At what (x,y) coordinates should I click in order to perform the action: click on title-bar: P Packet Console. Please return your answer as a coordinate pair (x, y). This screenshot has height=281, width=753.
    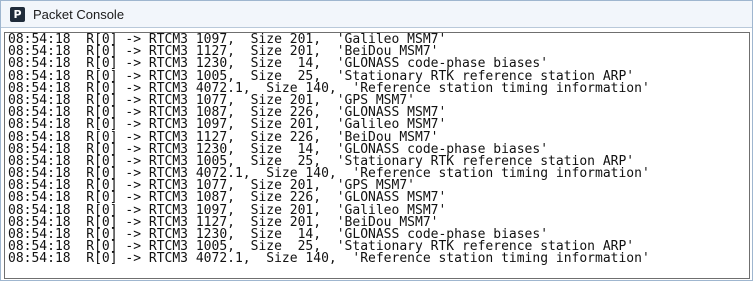
    Looking at the image, I should click on (376, 14).